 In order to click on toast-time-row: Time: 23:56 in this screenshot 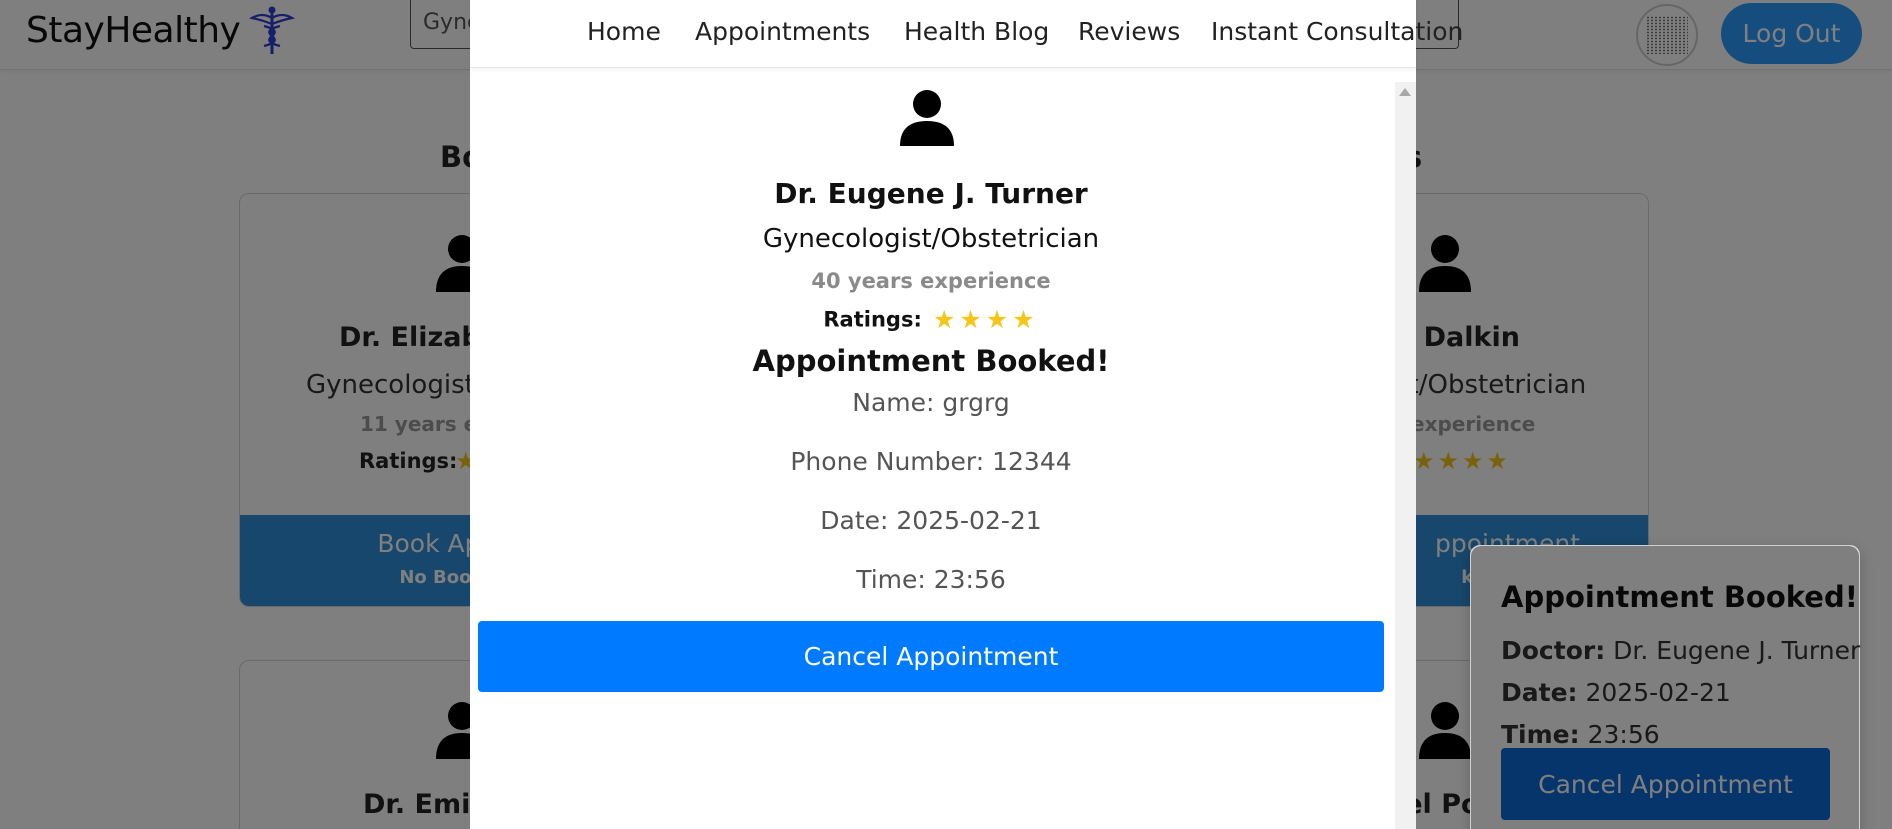, I will do `click(1580, 734)`.